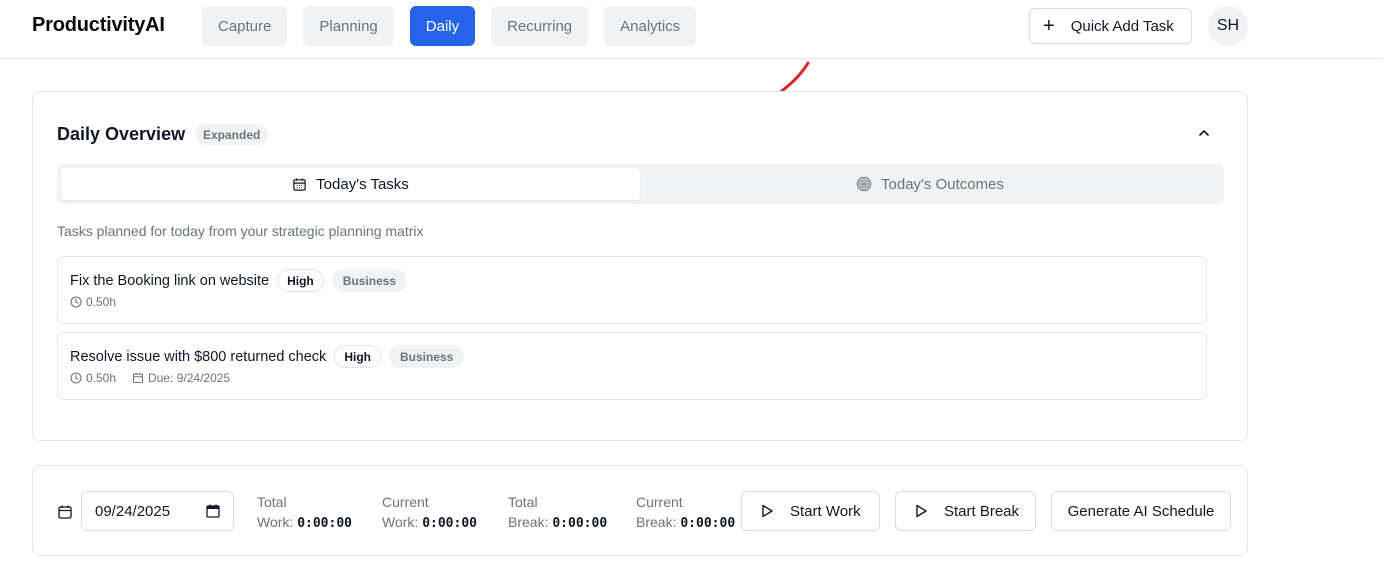  I want to click on brand-logo: ProductivityAI, so click(98, 25).